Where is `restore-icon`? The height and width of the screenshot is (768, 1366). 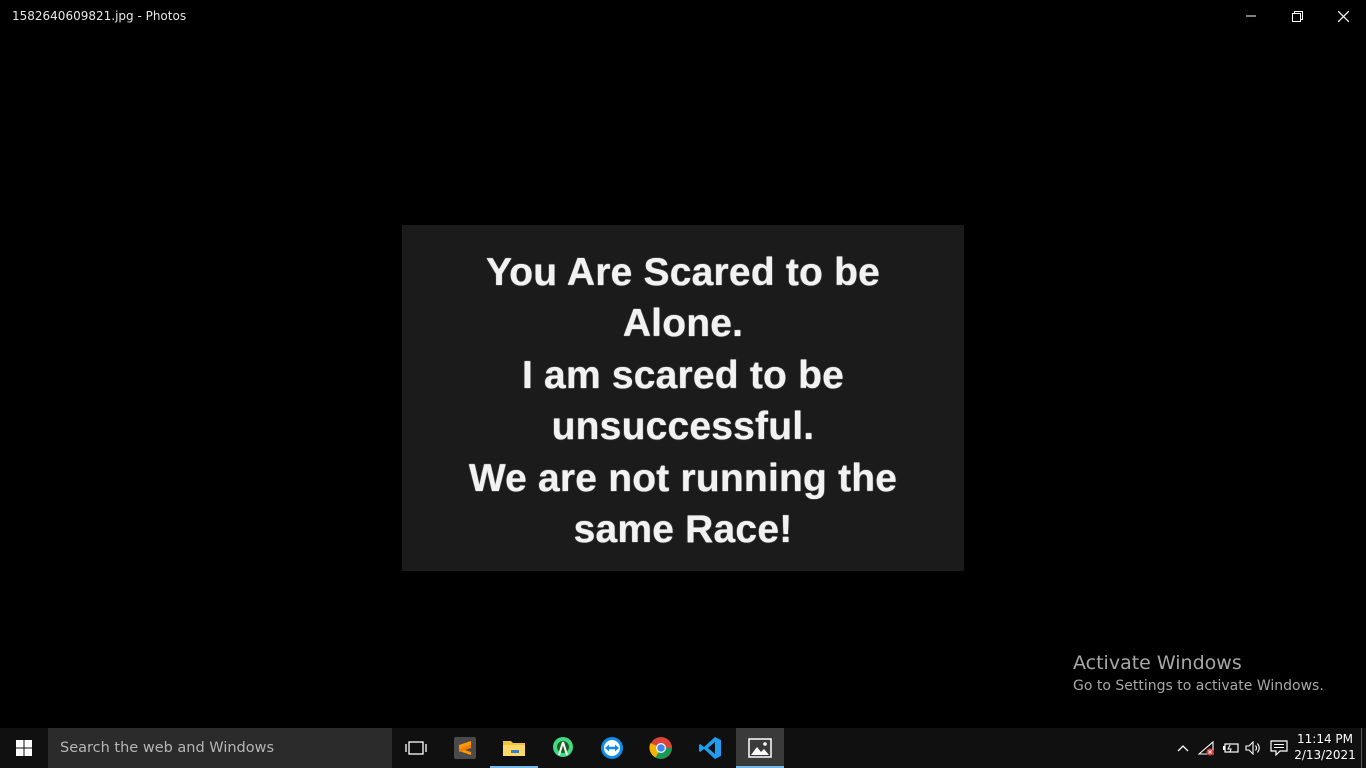
restore-icon is located at coordinates (1297, 16).